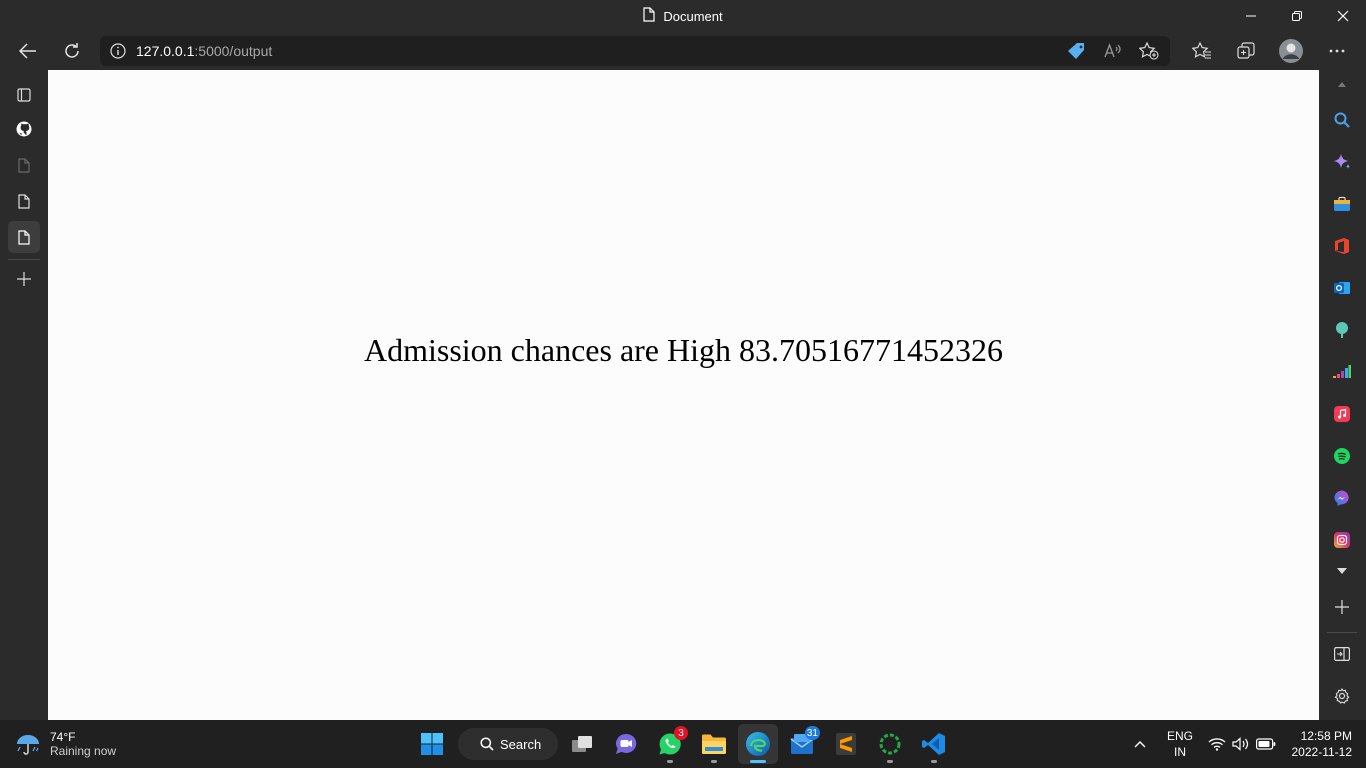 Image resolution: width=1366 pixels, height=768 pixels. I want to click on chat-icon, so click(626, 743).